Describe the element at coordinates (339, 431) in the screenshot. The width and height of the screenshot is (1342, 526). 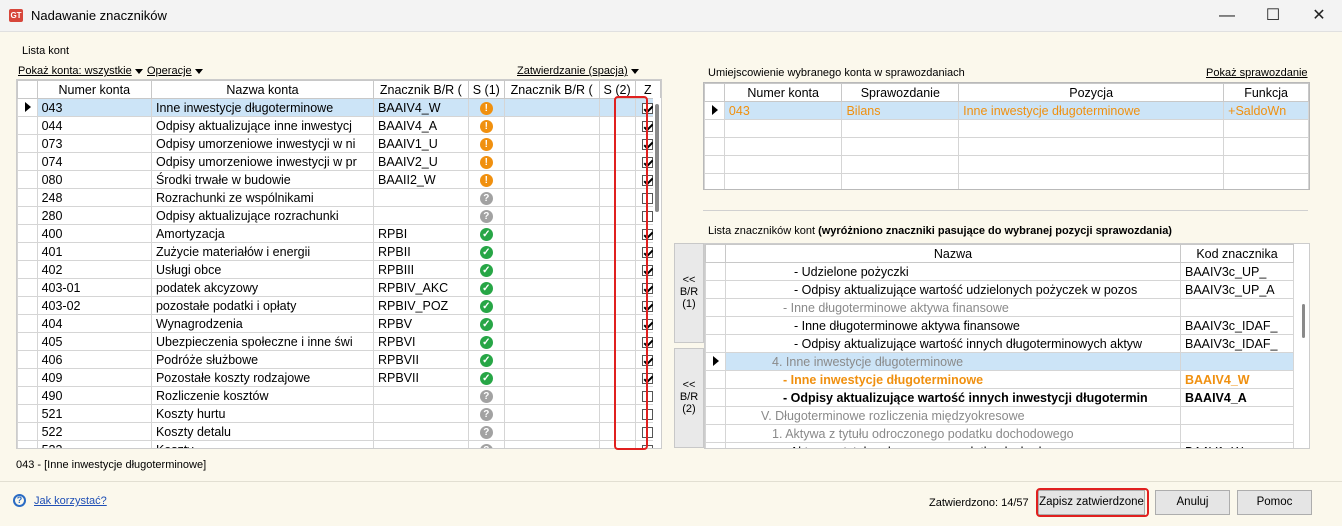
I see `account-row: 522 Koszty detalu?` at that location.